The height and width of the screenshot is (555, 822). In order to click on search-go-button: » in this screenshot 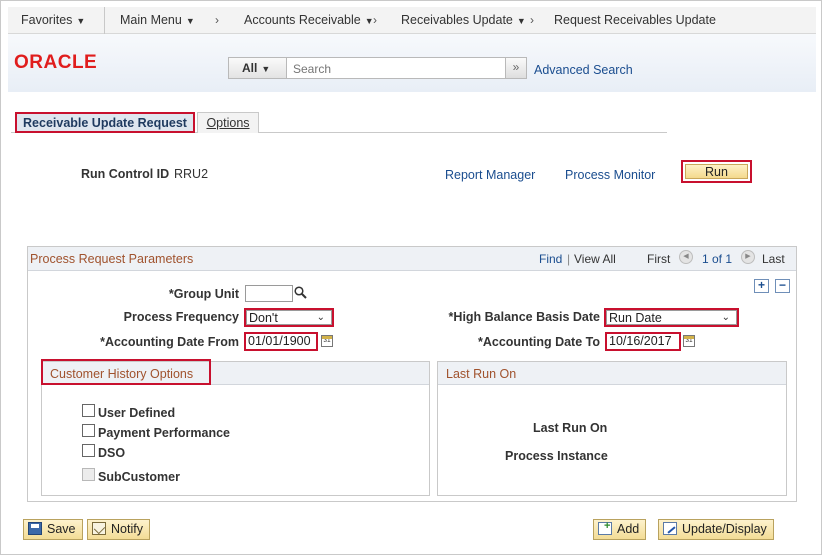, I will do `click(516, 68)`.